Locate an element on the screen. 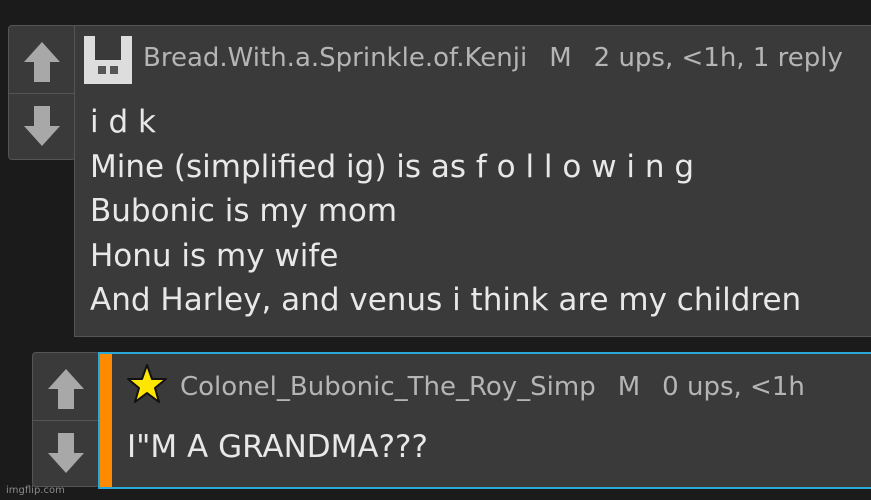 The height and width of the screenshot is (500, 871). comment-header: Colonel_Bubonic_The_Roy_Simp M 0 ups, <1h is located at coordinates (503, 387).